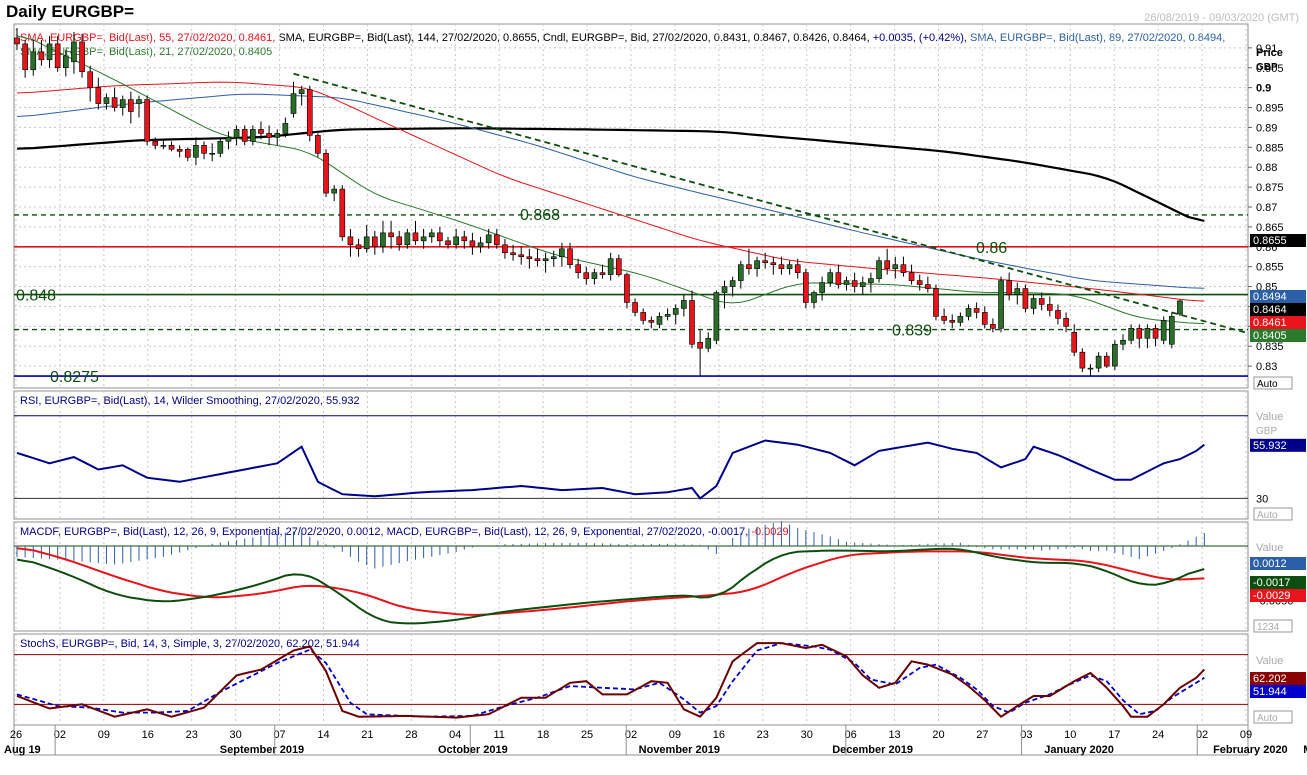 This screenshot has height=775, width=1307. Describe the element at coordinates (262, 750) in the screenshot. I see `month-label: September 2019` at that location.